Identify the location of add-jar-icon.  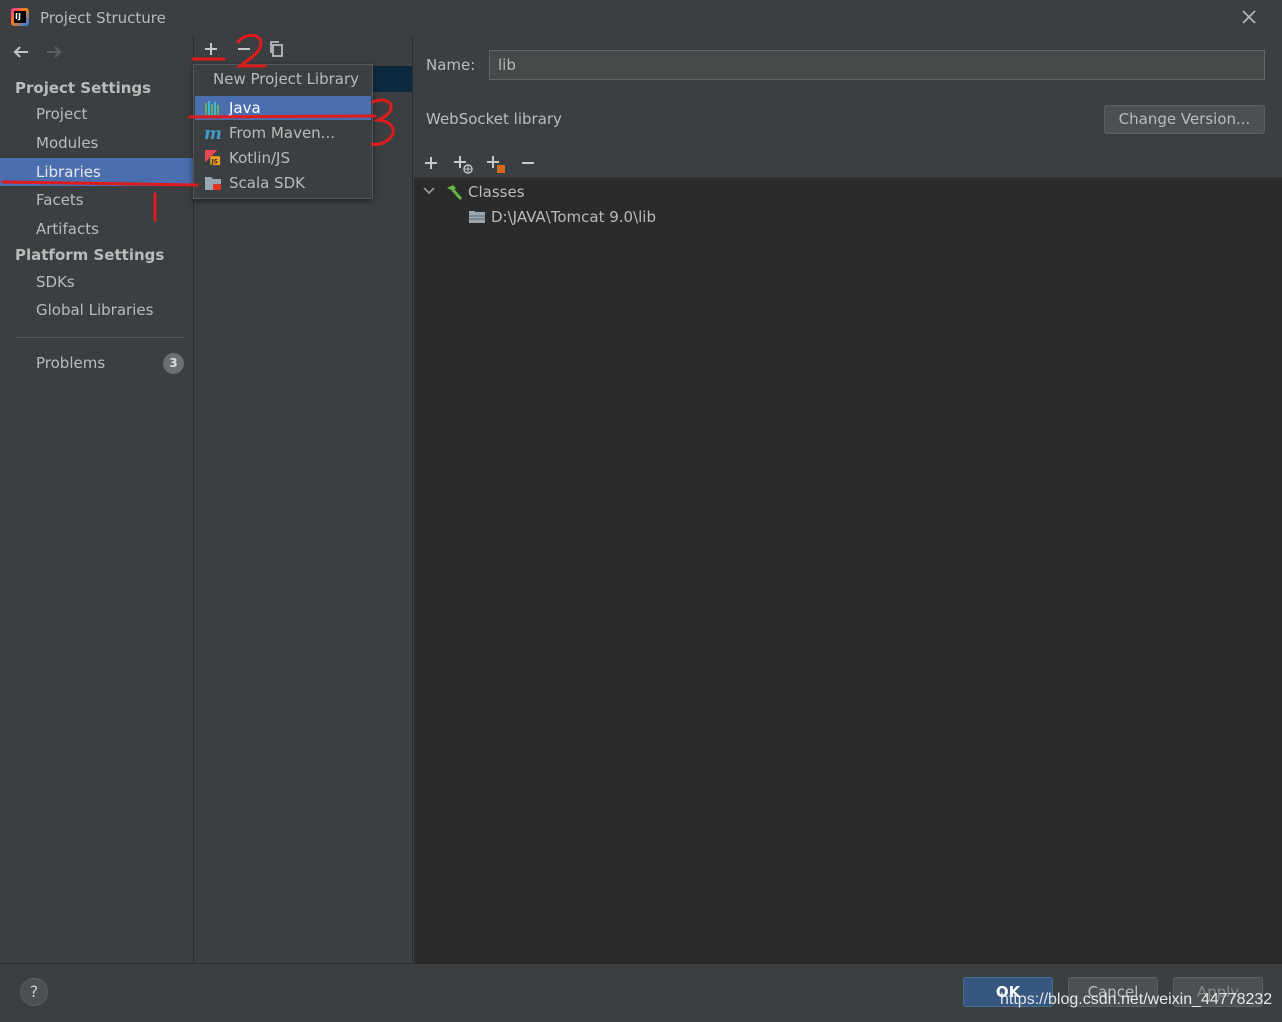
(496, 165).